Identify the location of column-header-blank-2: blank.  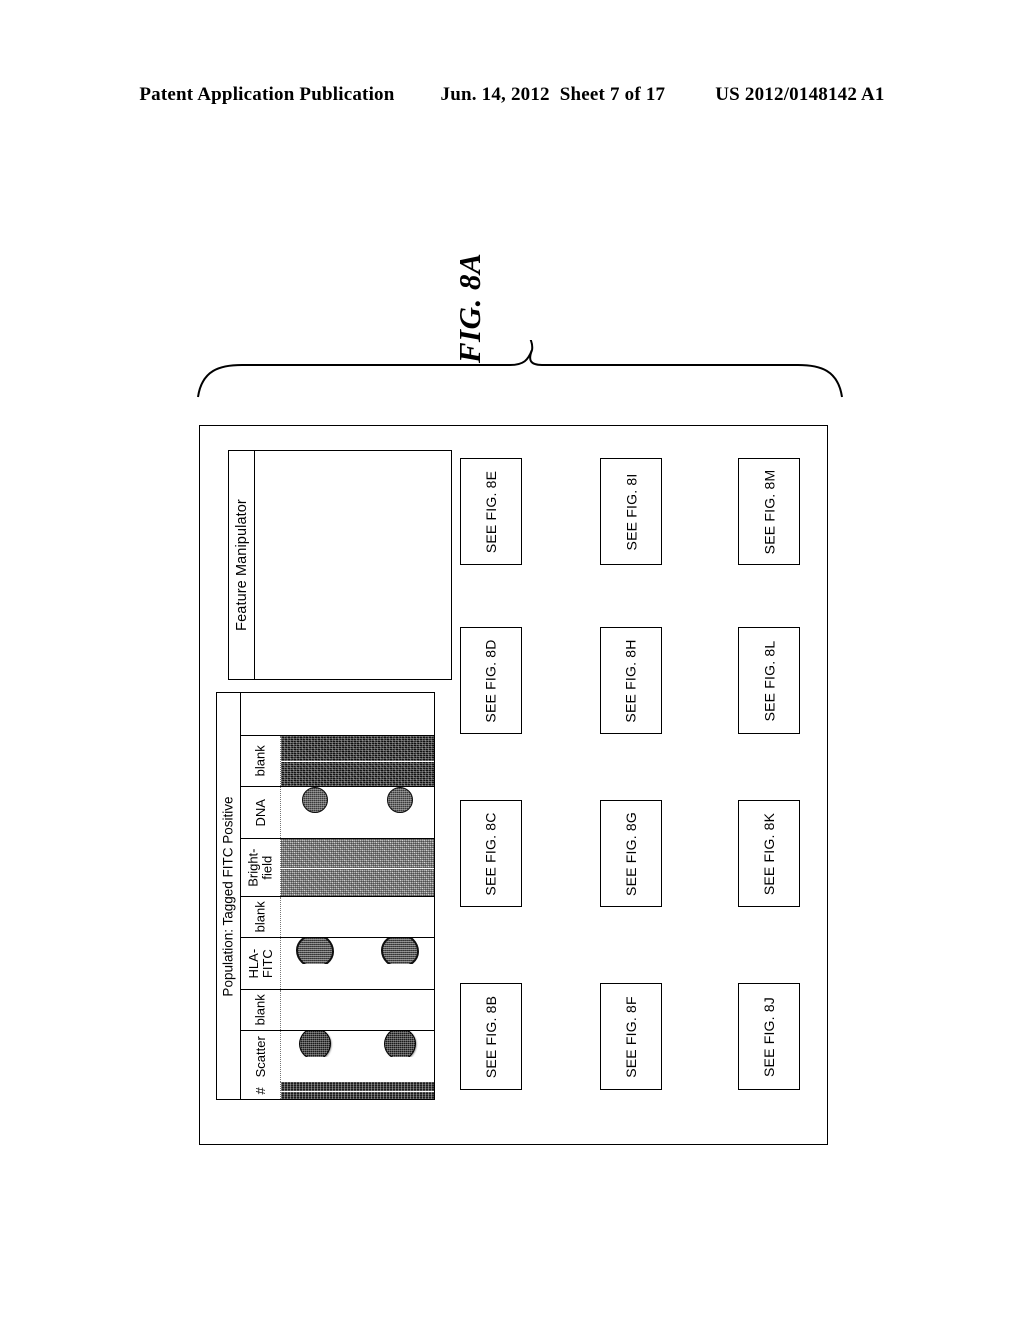
(261, 917).